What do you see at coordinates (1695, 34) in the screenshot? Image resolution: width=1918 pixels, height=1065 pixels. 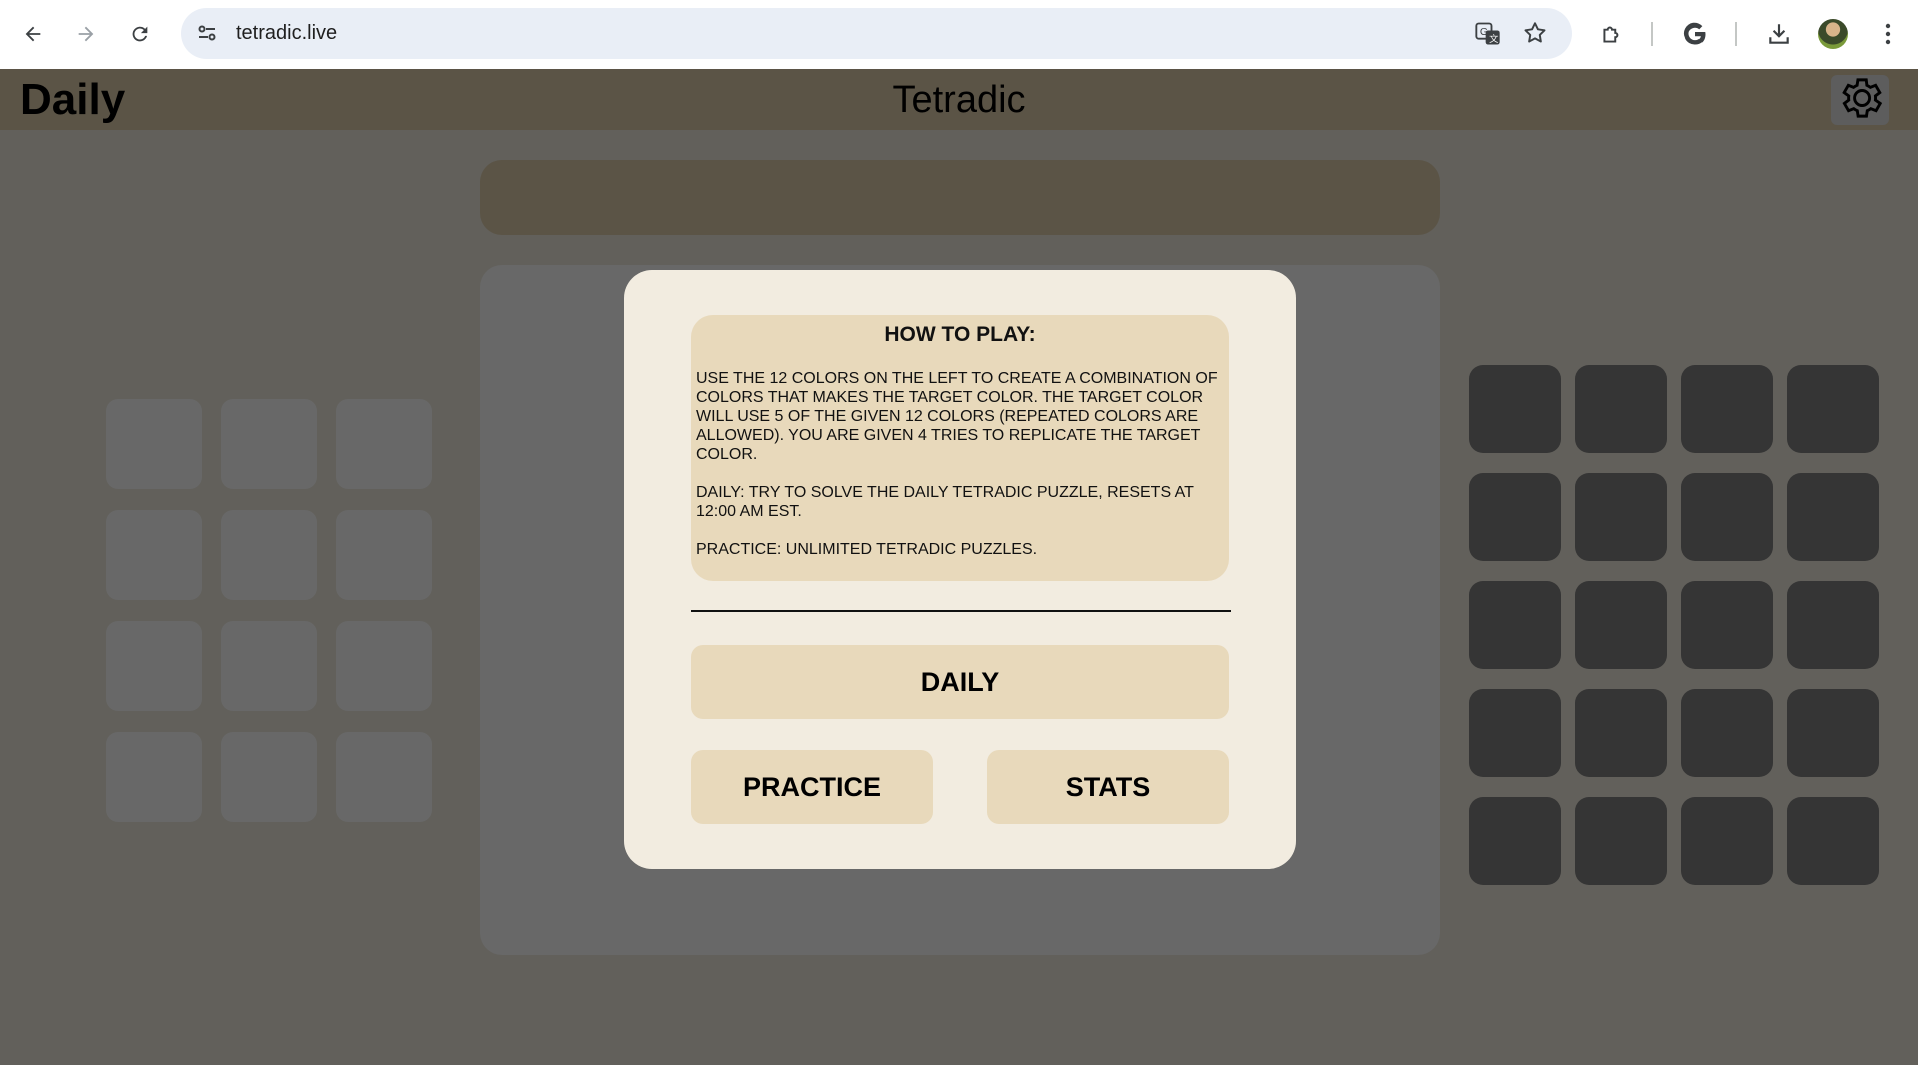 I see `google-icon` at bounding box center [1695, 34].